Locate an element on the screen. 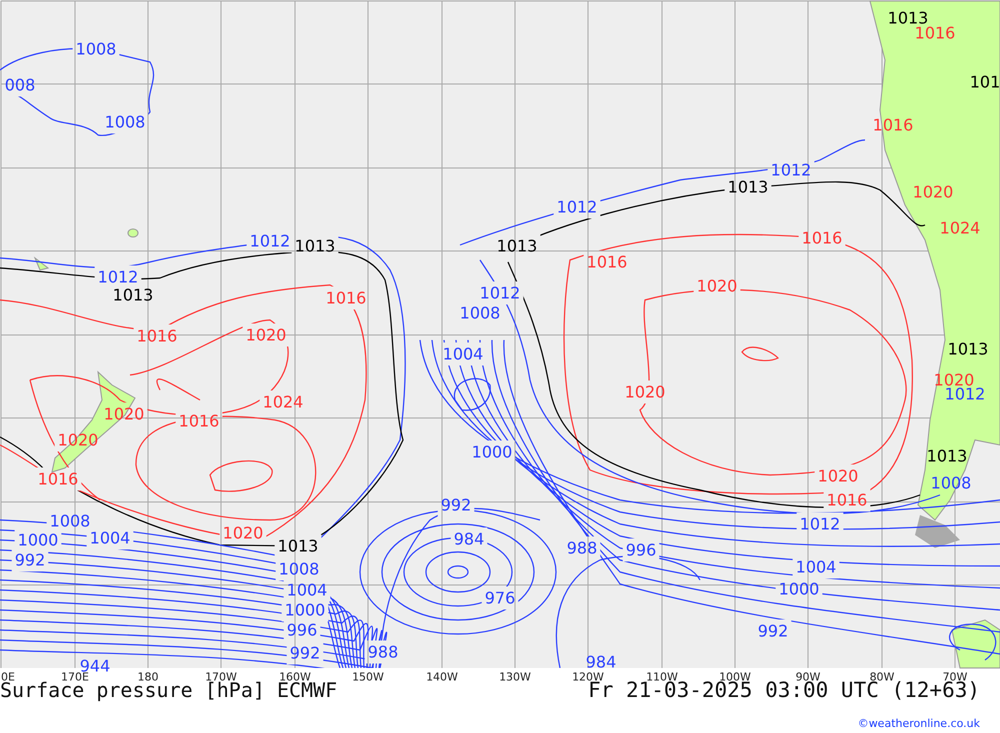 This screenshot has height=733, width=1000. isobar-label: 008 is located at coordinates (20, 85).